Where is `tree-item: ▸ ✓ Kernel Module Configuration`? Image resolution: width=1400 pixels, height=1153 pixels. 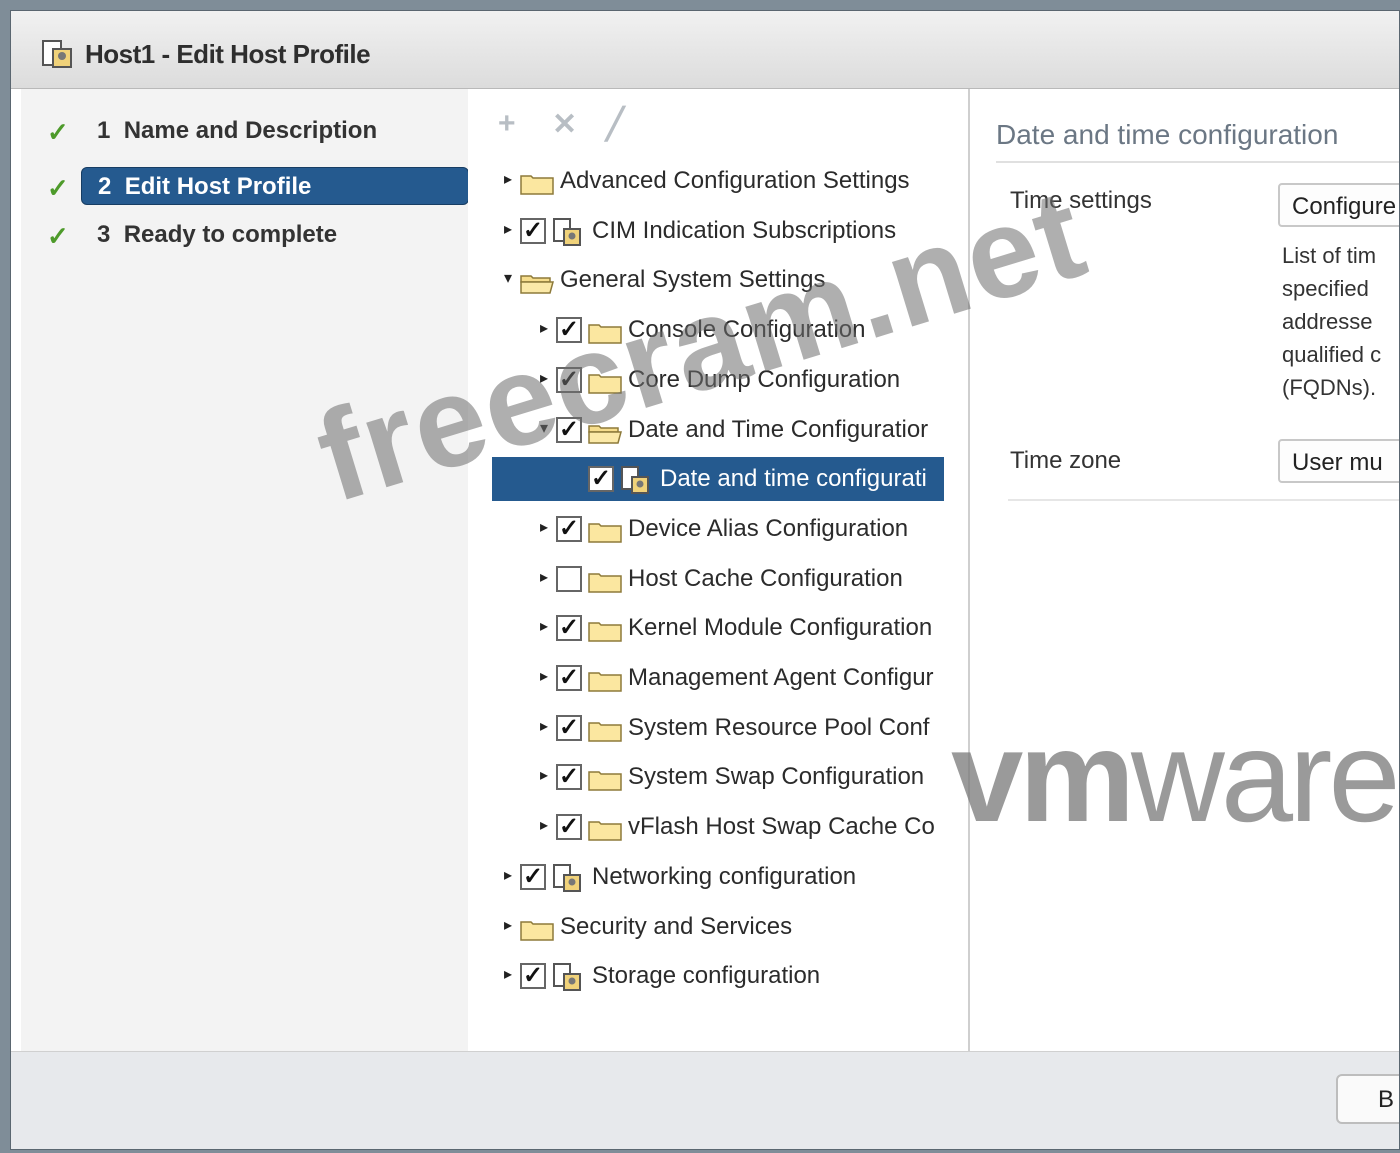 tree-item: ▸ ✓ Kernel Module Configuration is located at coordinates (708, 628).